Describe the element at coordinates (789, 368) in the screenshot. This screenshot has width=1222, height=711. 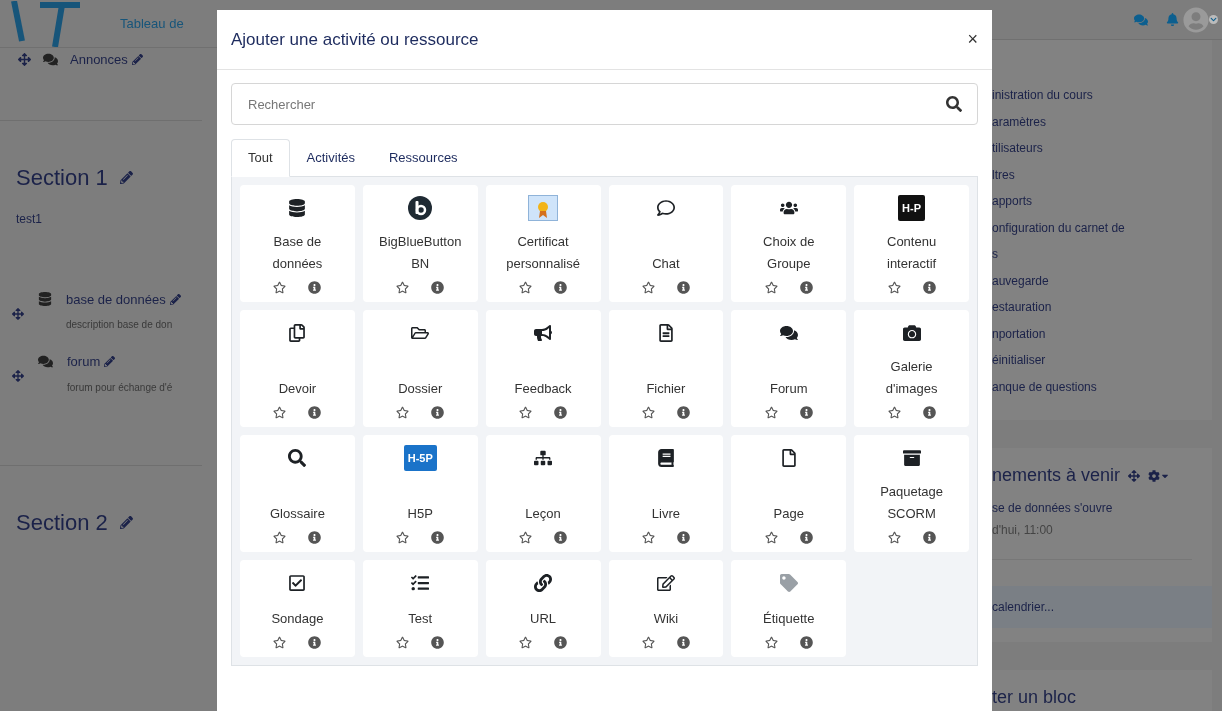
I see `activity-tile: Forum` at that location.